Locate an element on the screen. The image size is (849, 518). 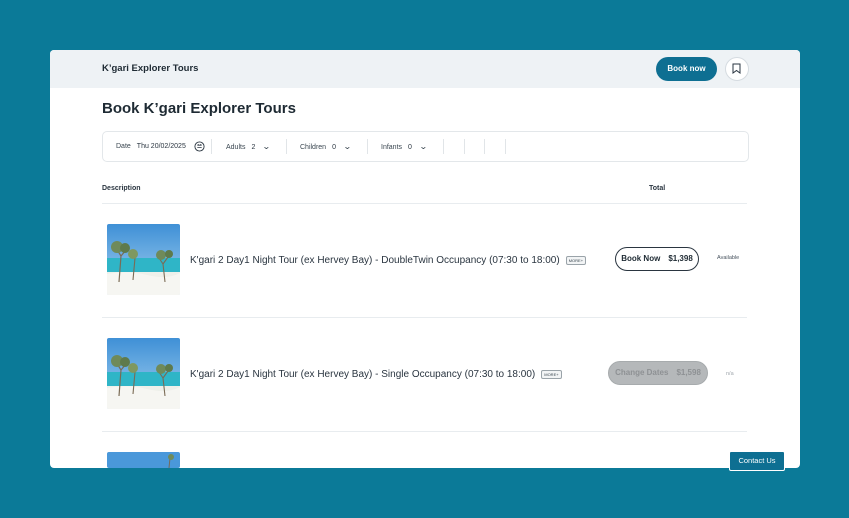
change-dates-button: Change Dates $1,598 is located at coordinates (658, 373).